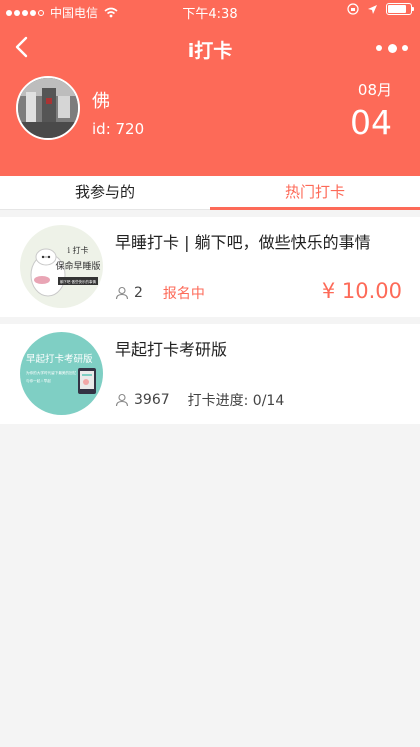  Describe the element at coordinates (183, 294) in the screenshot. I see `status-badge: 报名中` at that location.